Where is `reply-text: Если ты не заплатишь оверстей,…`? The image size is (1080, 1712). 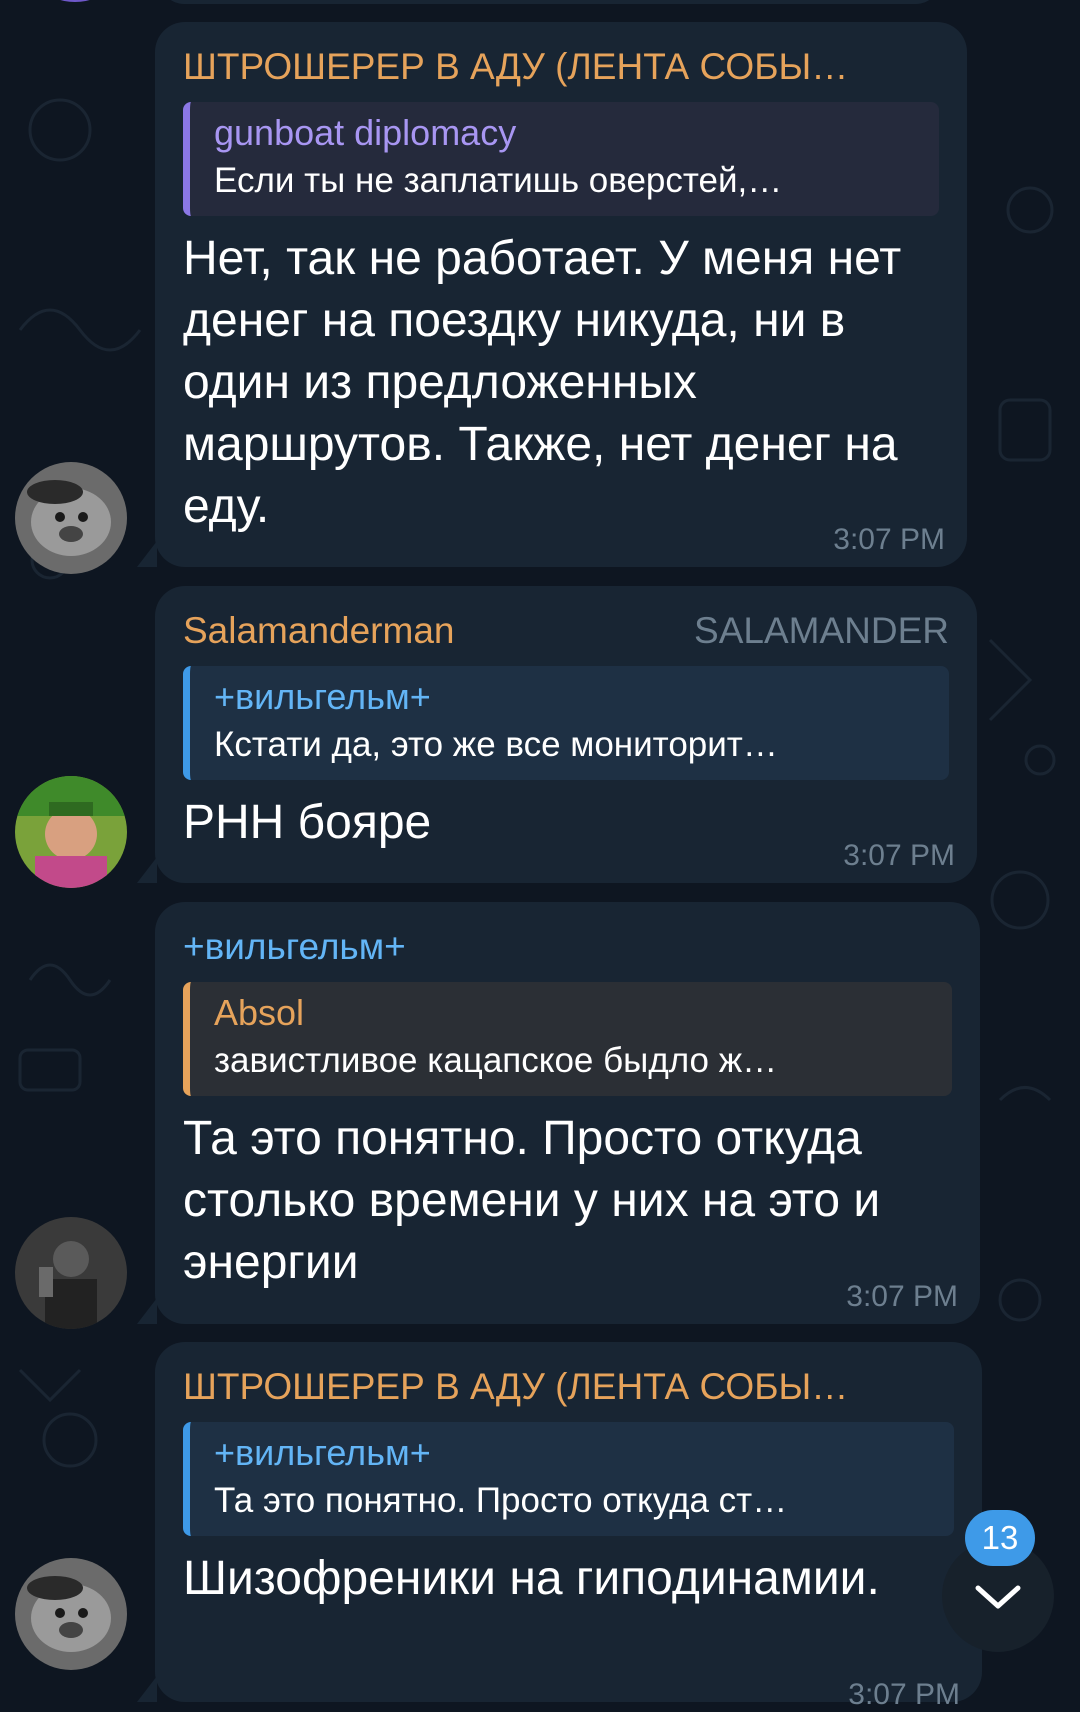
reply-text: Если ты не заплатишь оверстей,… is located at coordinates (498, 180).